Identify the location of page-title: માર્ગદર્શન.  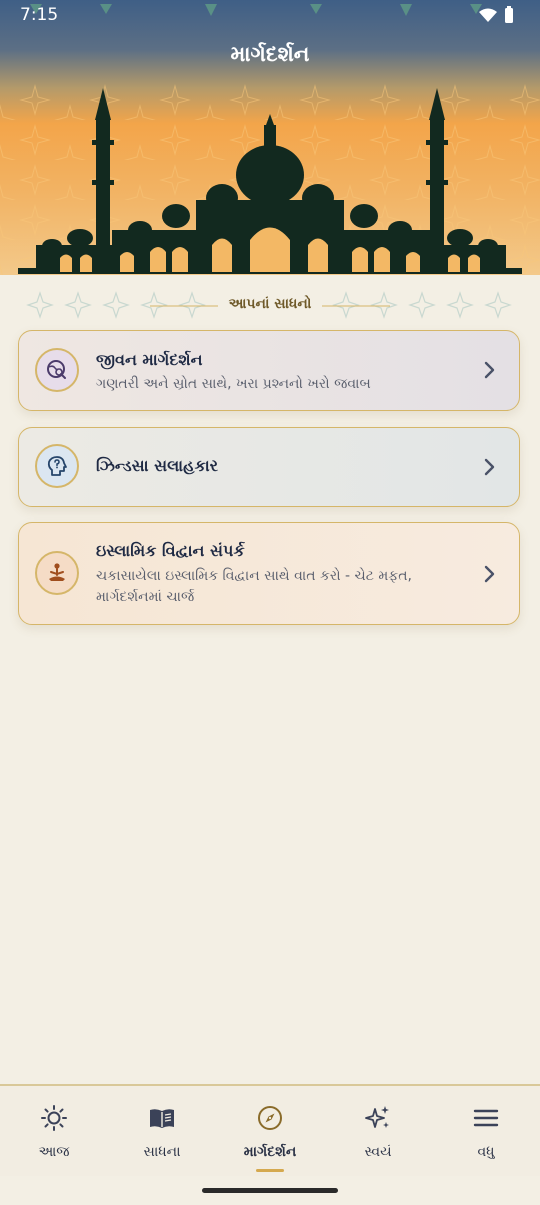
(270, 54).